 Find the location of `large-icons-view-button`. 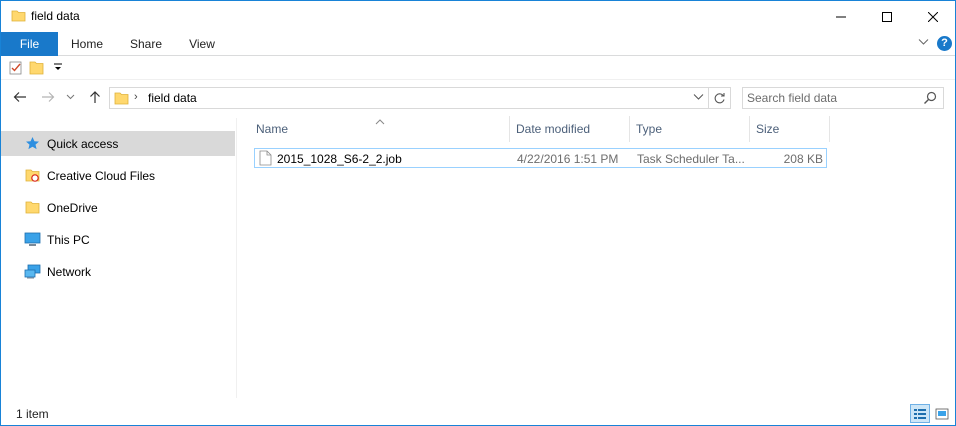

large-icons-view-button is located at coordinates (942, 413).